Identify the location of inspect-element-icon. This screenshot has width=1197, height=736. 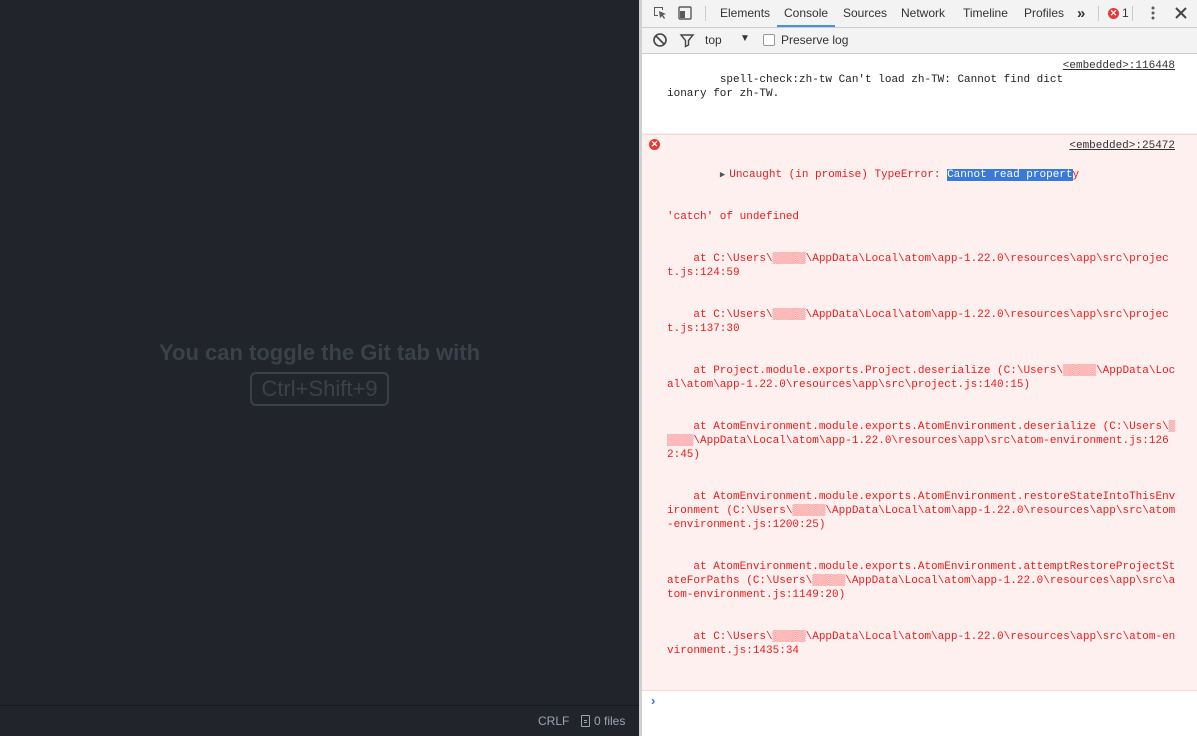
(660, 13).